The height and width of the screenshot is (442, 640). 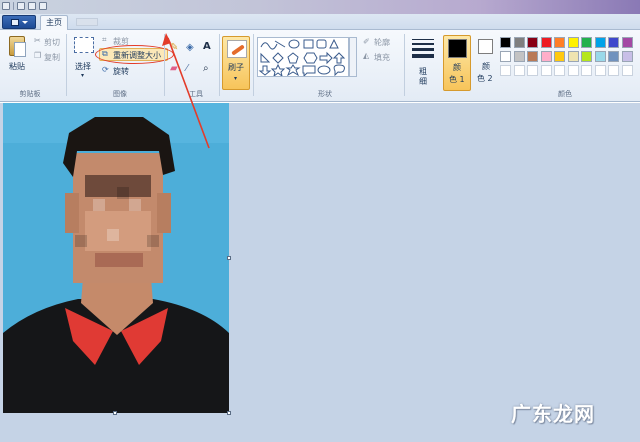 What do you see at coordinates (553, 414) in the screenshot?
I see `watermark: 广东龙网` at bounding box center [553, 414].